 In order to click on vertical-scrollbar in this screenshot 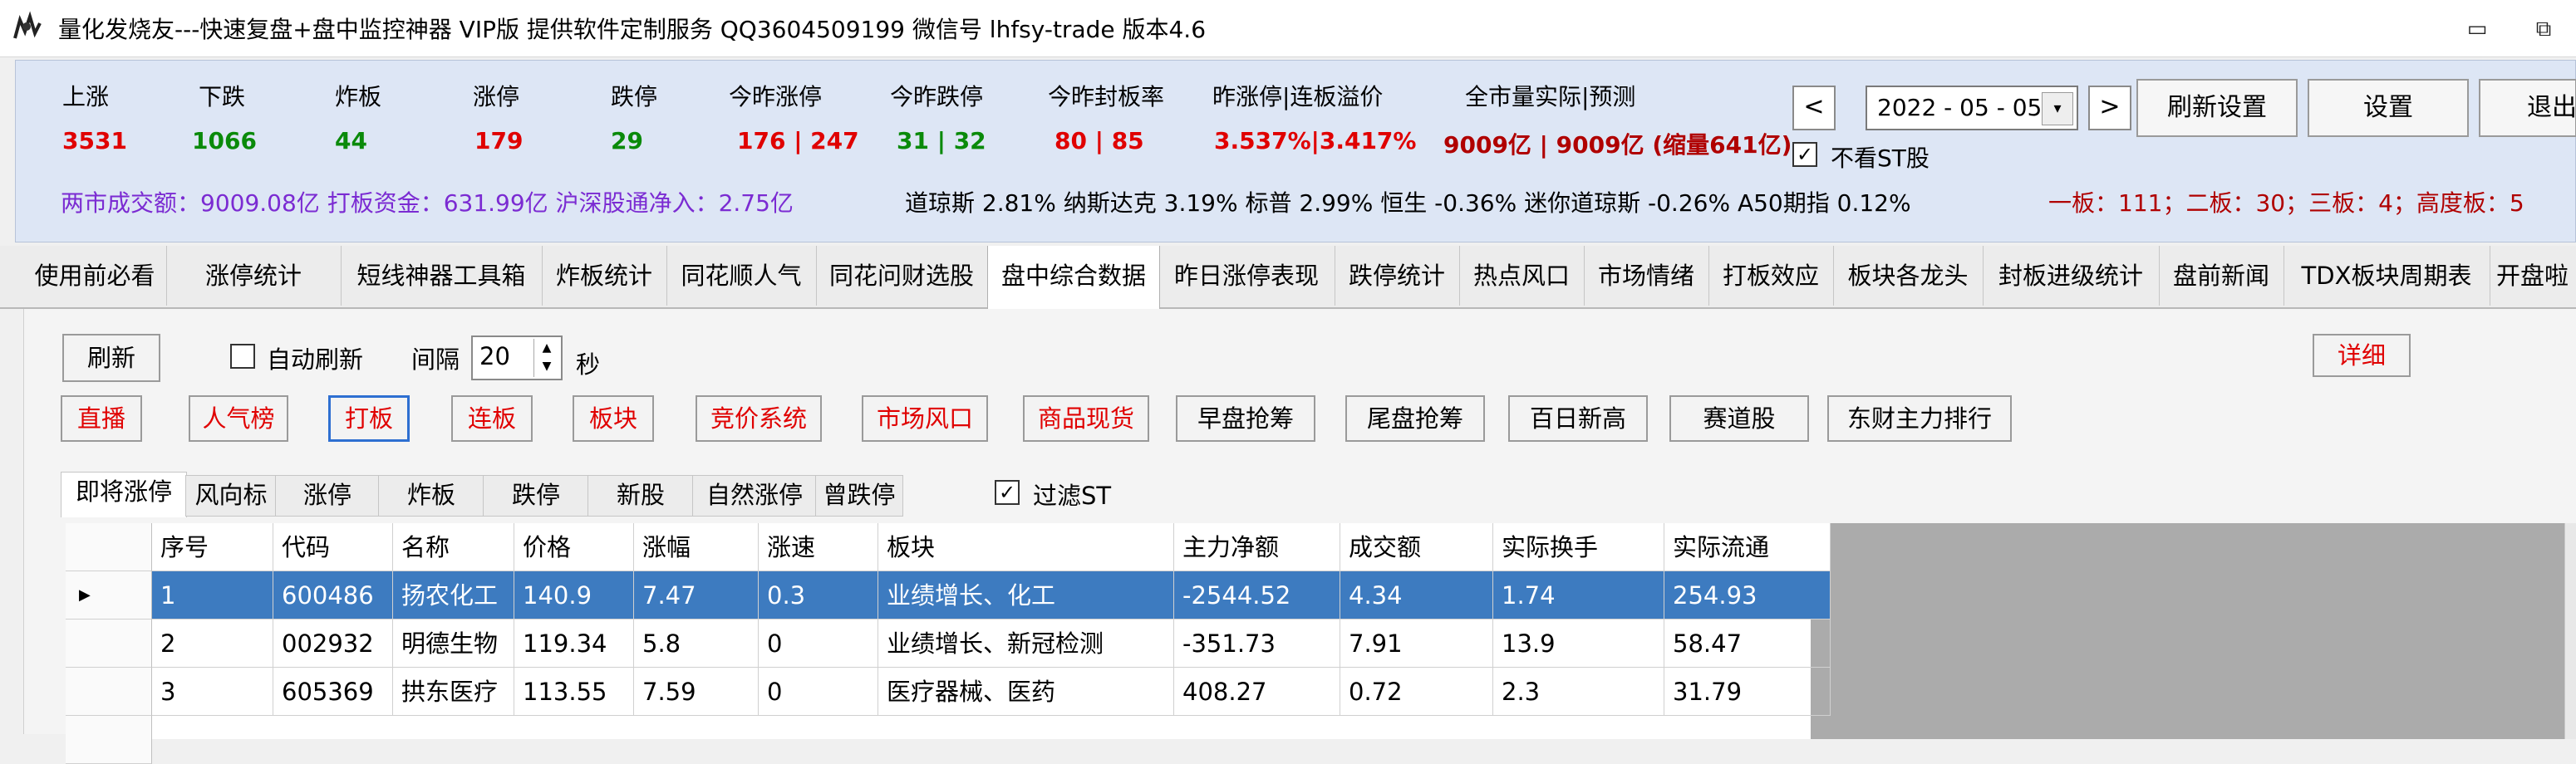, I will do `click(2570, 631)`.